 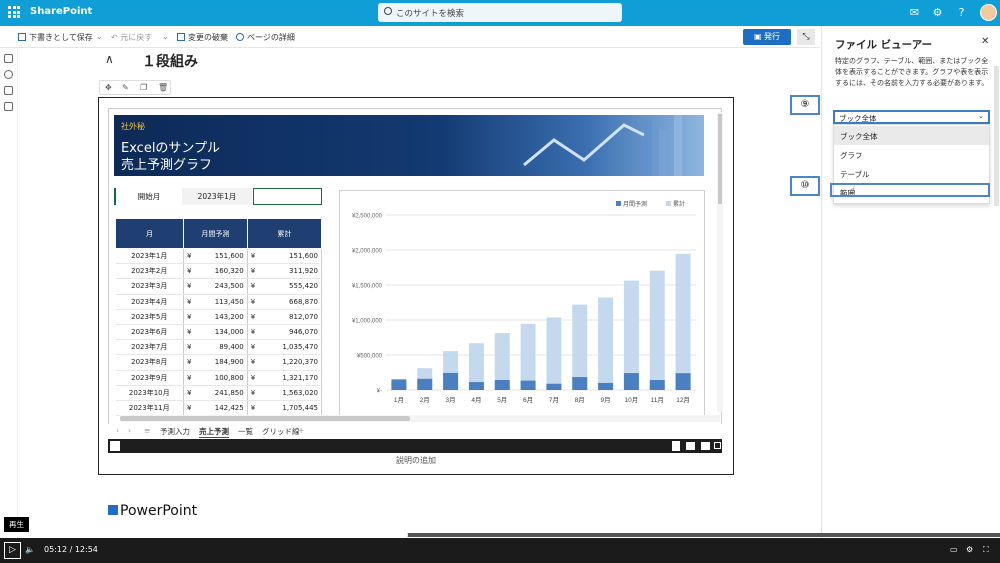 I want to click on comment-icon, so click(x=8, y=58).